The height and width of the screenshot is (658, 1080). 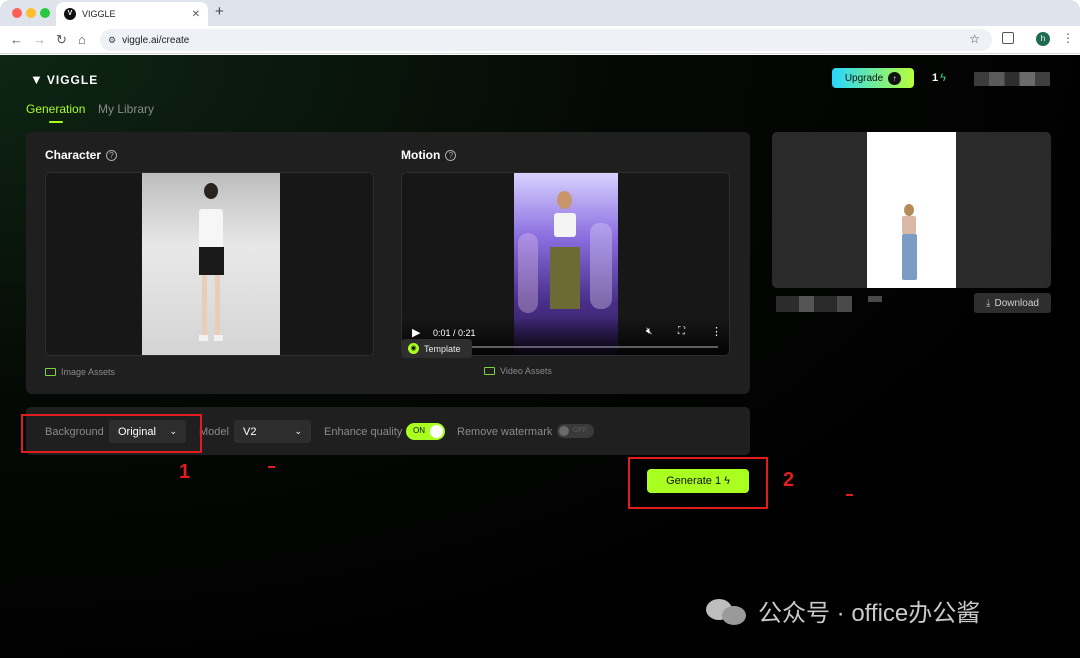 What do you see at coordinates (45, 13) in the screenshot?
I see `maximize-window-button` at bounding box center [45, 13].